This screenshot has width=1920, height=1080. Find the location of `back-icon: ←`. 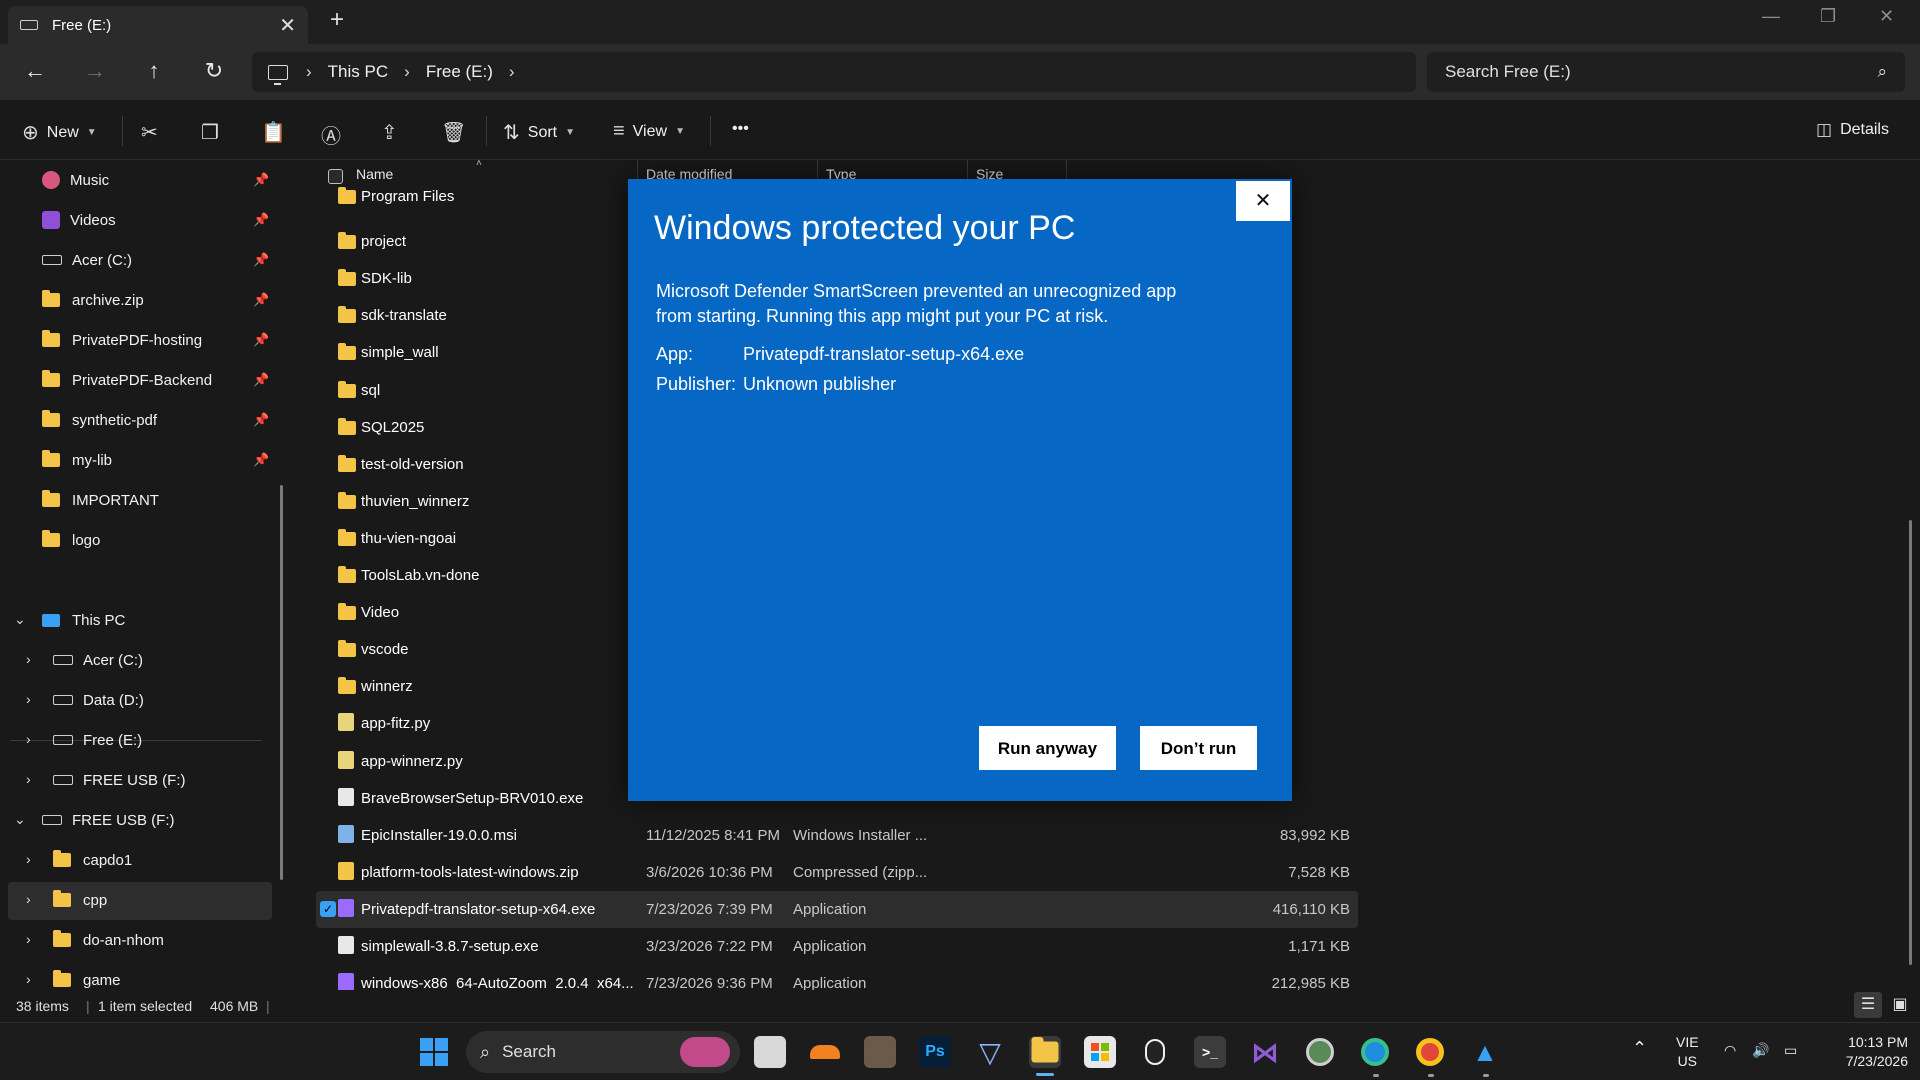

back-icon: ← is located at coordinates (35, 71).